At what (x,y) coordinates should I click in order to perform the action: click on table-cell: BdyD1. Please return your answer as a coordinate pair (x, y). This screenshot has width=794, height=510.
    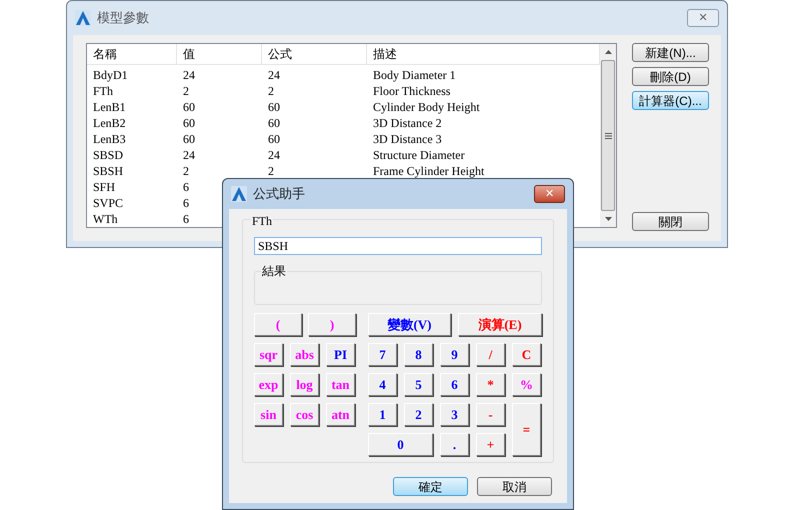
    Looking at the image, I should click on (110, 75).